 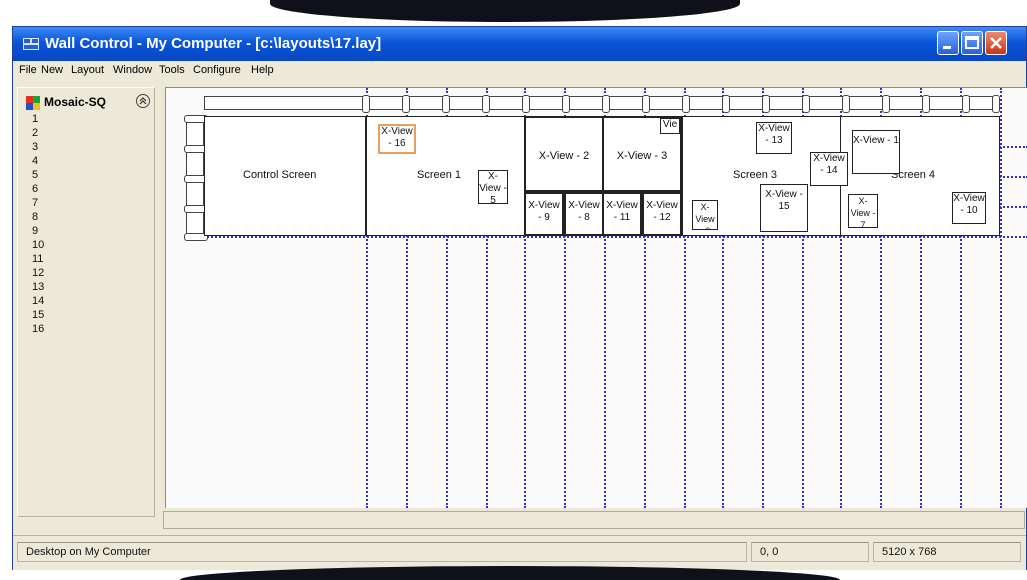 I want to click on close-button, so click(x=996, y=43).